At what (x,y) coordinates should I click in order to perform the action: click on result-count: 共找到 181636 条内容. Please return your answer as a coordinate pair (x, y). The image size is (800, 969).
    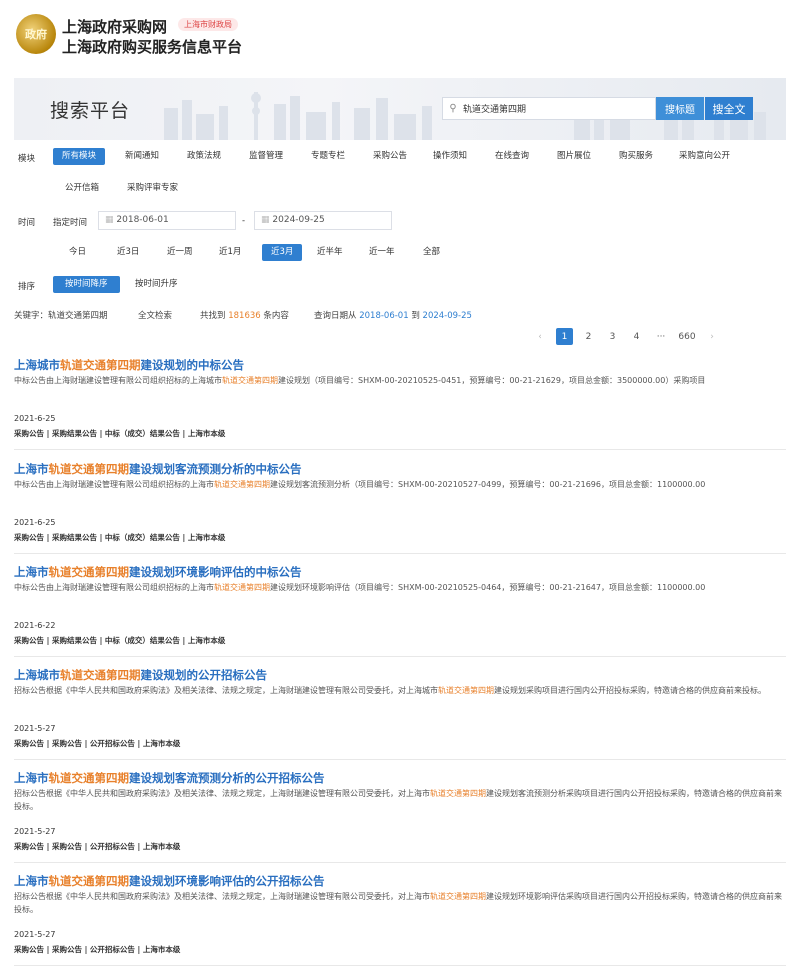
    Looking at the image, I should click on (244, 315).